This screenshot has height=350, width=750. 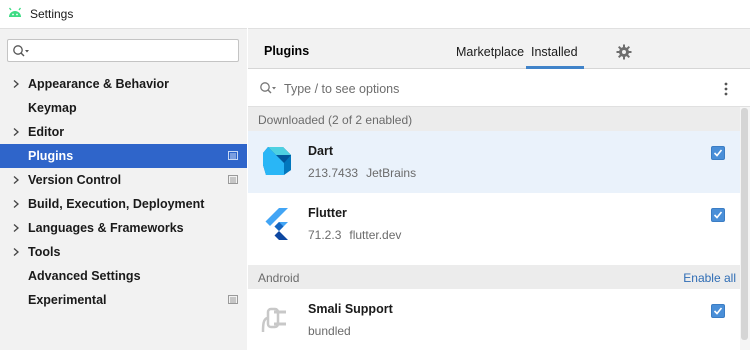 What do you see at coordinates (341, 89) in the screenshot?
I see `plugin-search-placeholder: Type / to see options` at bounding box center [341, 89].